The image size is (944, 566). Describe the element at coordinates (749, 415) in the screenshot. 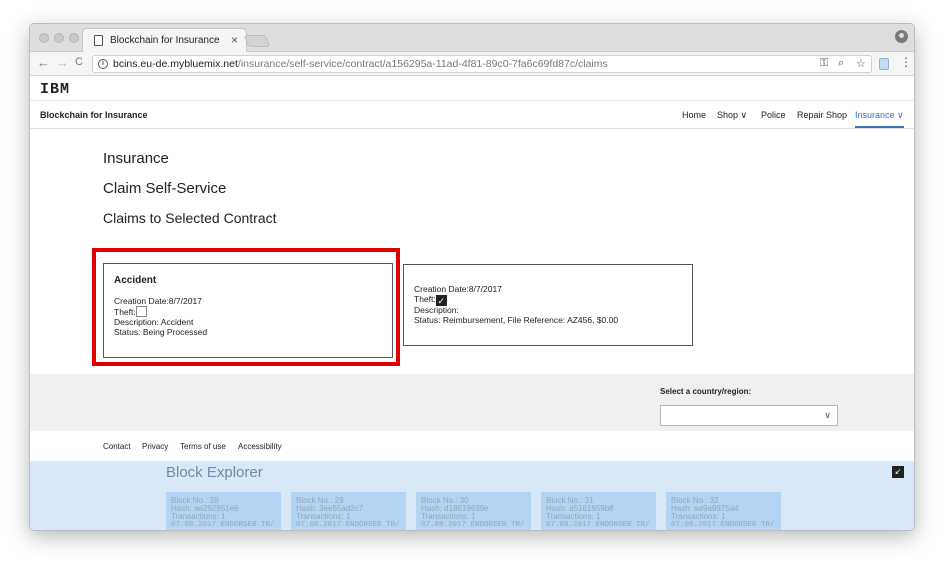

I see `country-select: ∨` at that location.